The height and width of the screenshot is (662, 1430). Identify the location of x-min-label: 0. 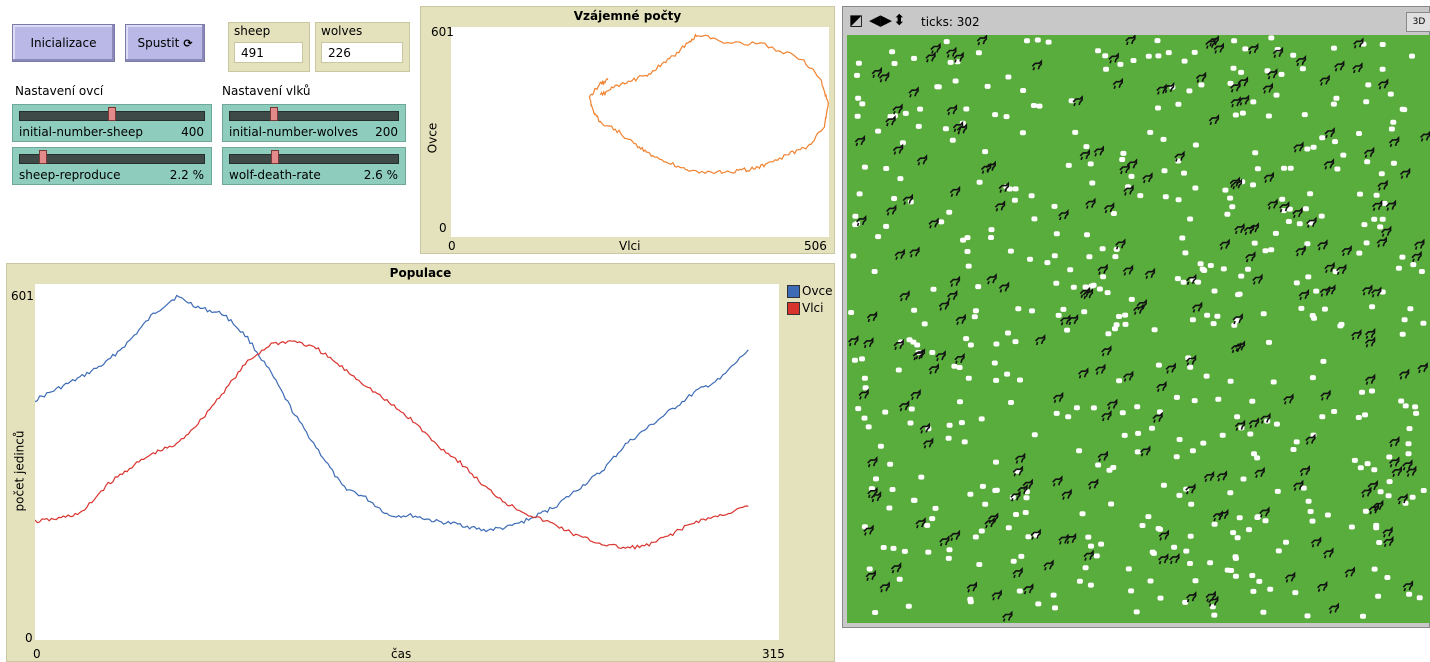
(37, 654).